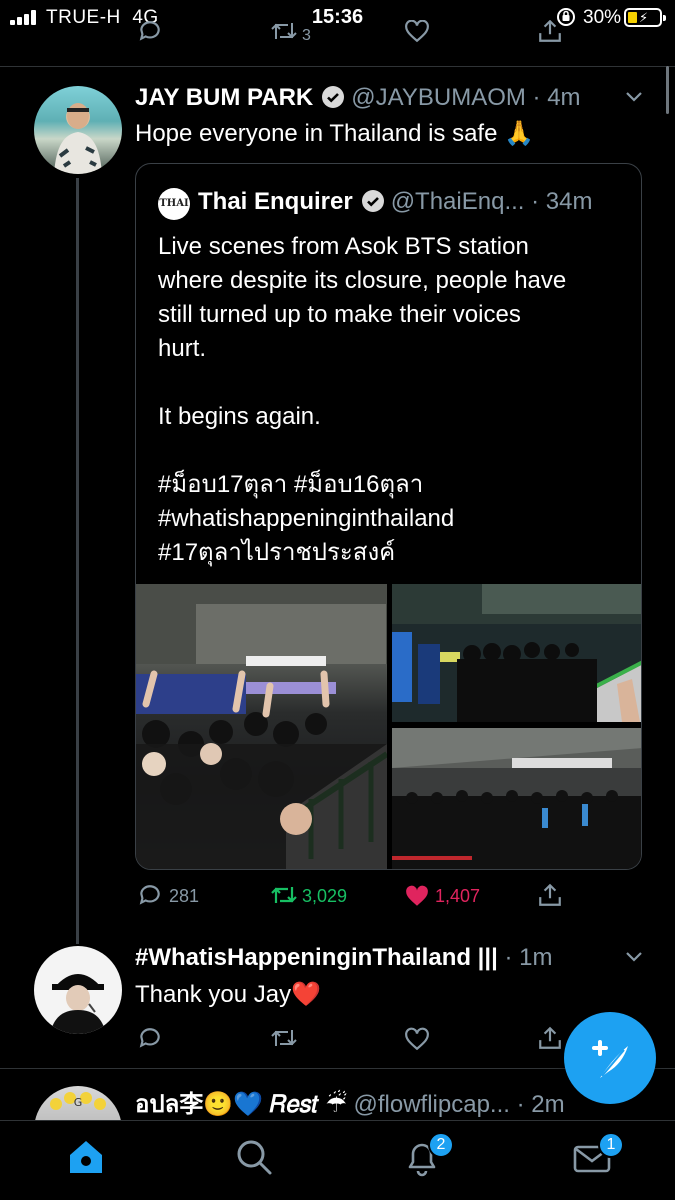 Image resolution: width=675 pixels, height=1200 pixels. I want to click on tweet-text: Thank you Jay❤️, so click(228, 994).